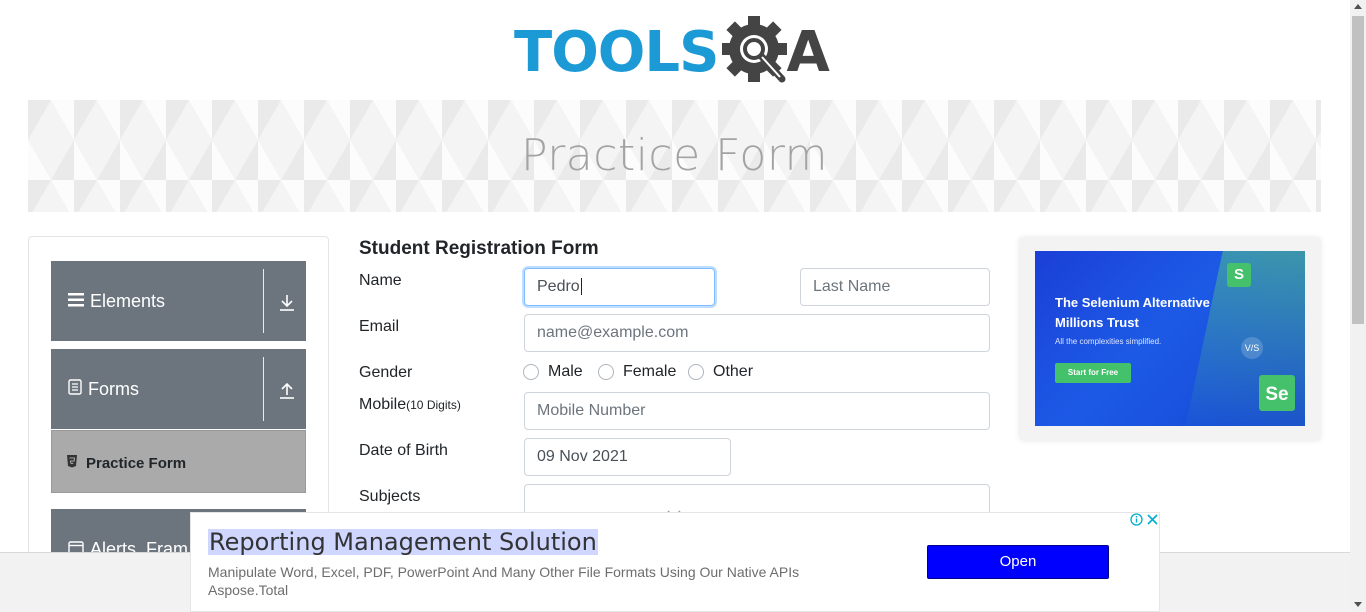 This screenshot has width=1366, height=612. I want to click on gear-magnifier-icon, so click(755, 53).